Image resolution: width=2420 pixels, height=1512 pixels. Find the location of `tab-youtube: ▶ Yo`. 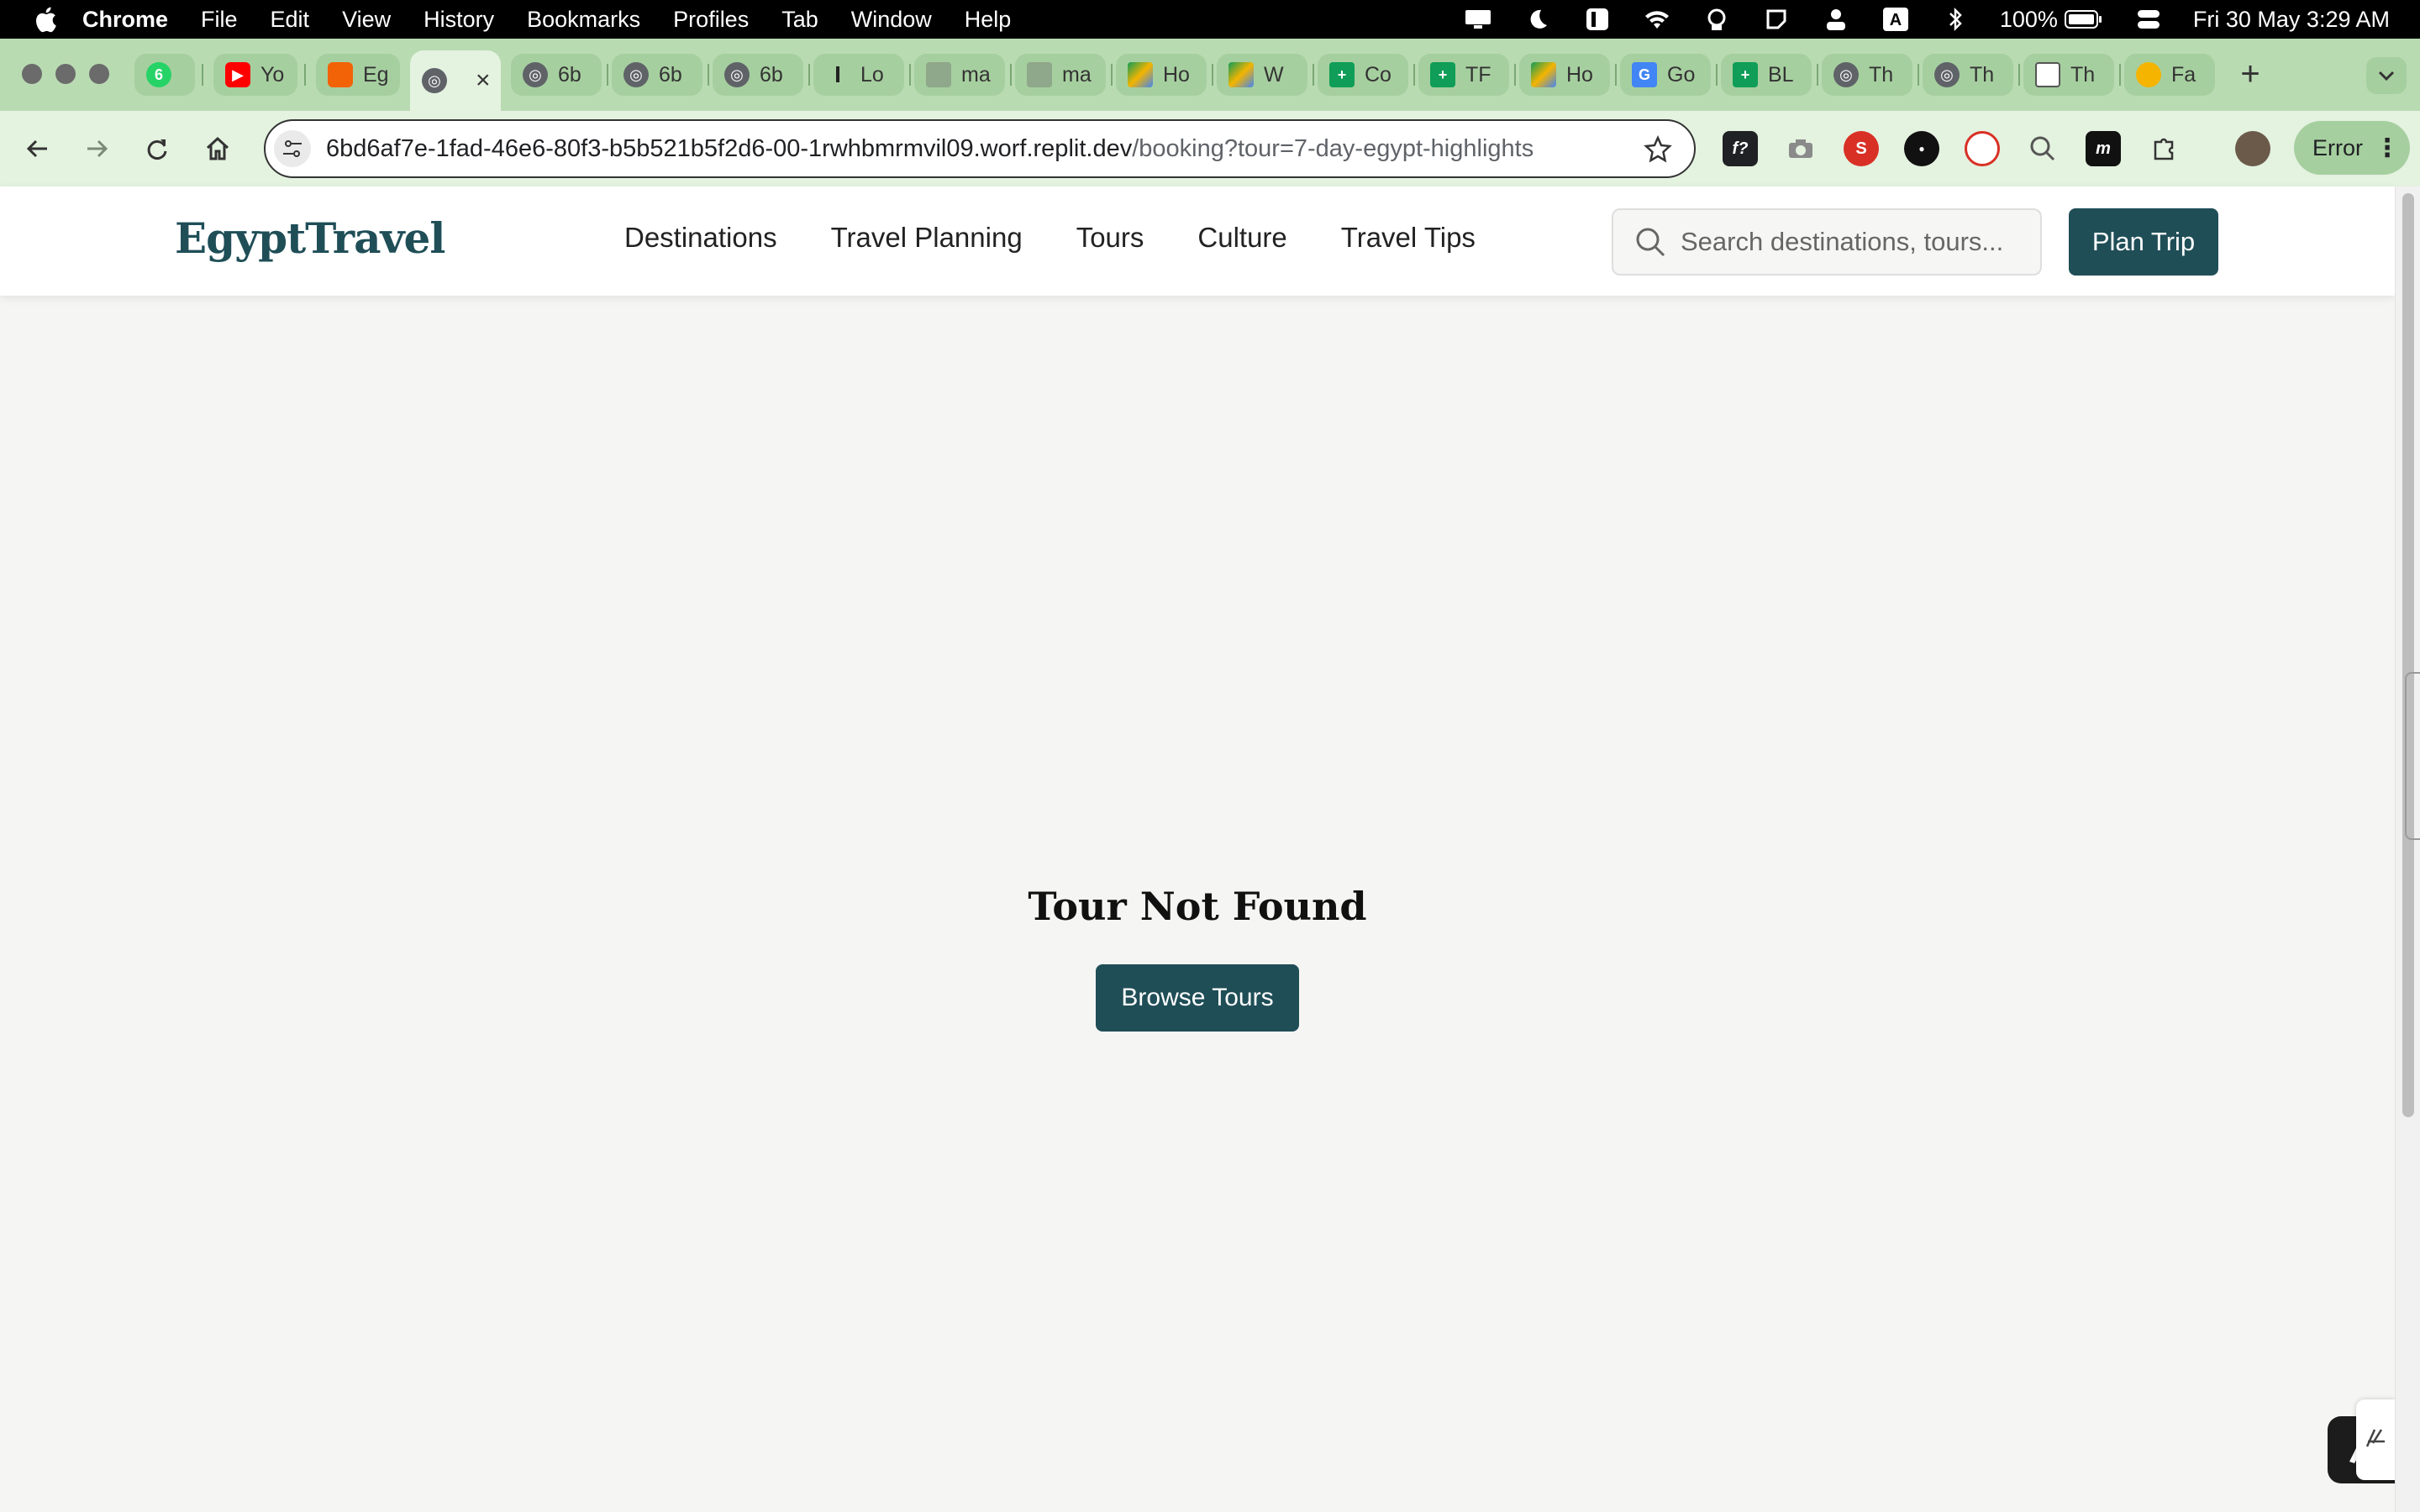

tab-youtube: ▶ Yo is located at coordinates (255, 75).